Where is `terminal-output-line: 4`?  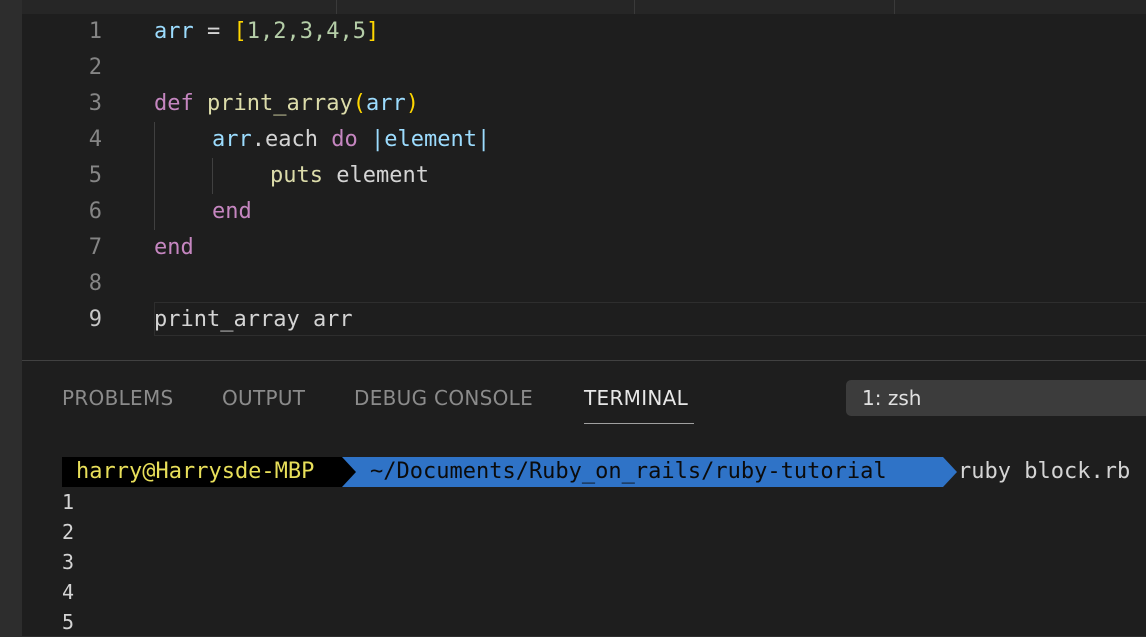
terminal-output-line: 4 is located at coordinates (68, 592).